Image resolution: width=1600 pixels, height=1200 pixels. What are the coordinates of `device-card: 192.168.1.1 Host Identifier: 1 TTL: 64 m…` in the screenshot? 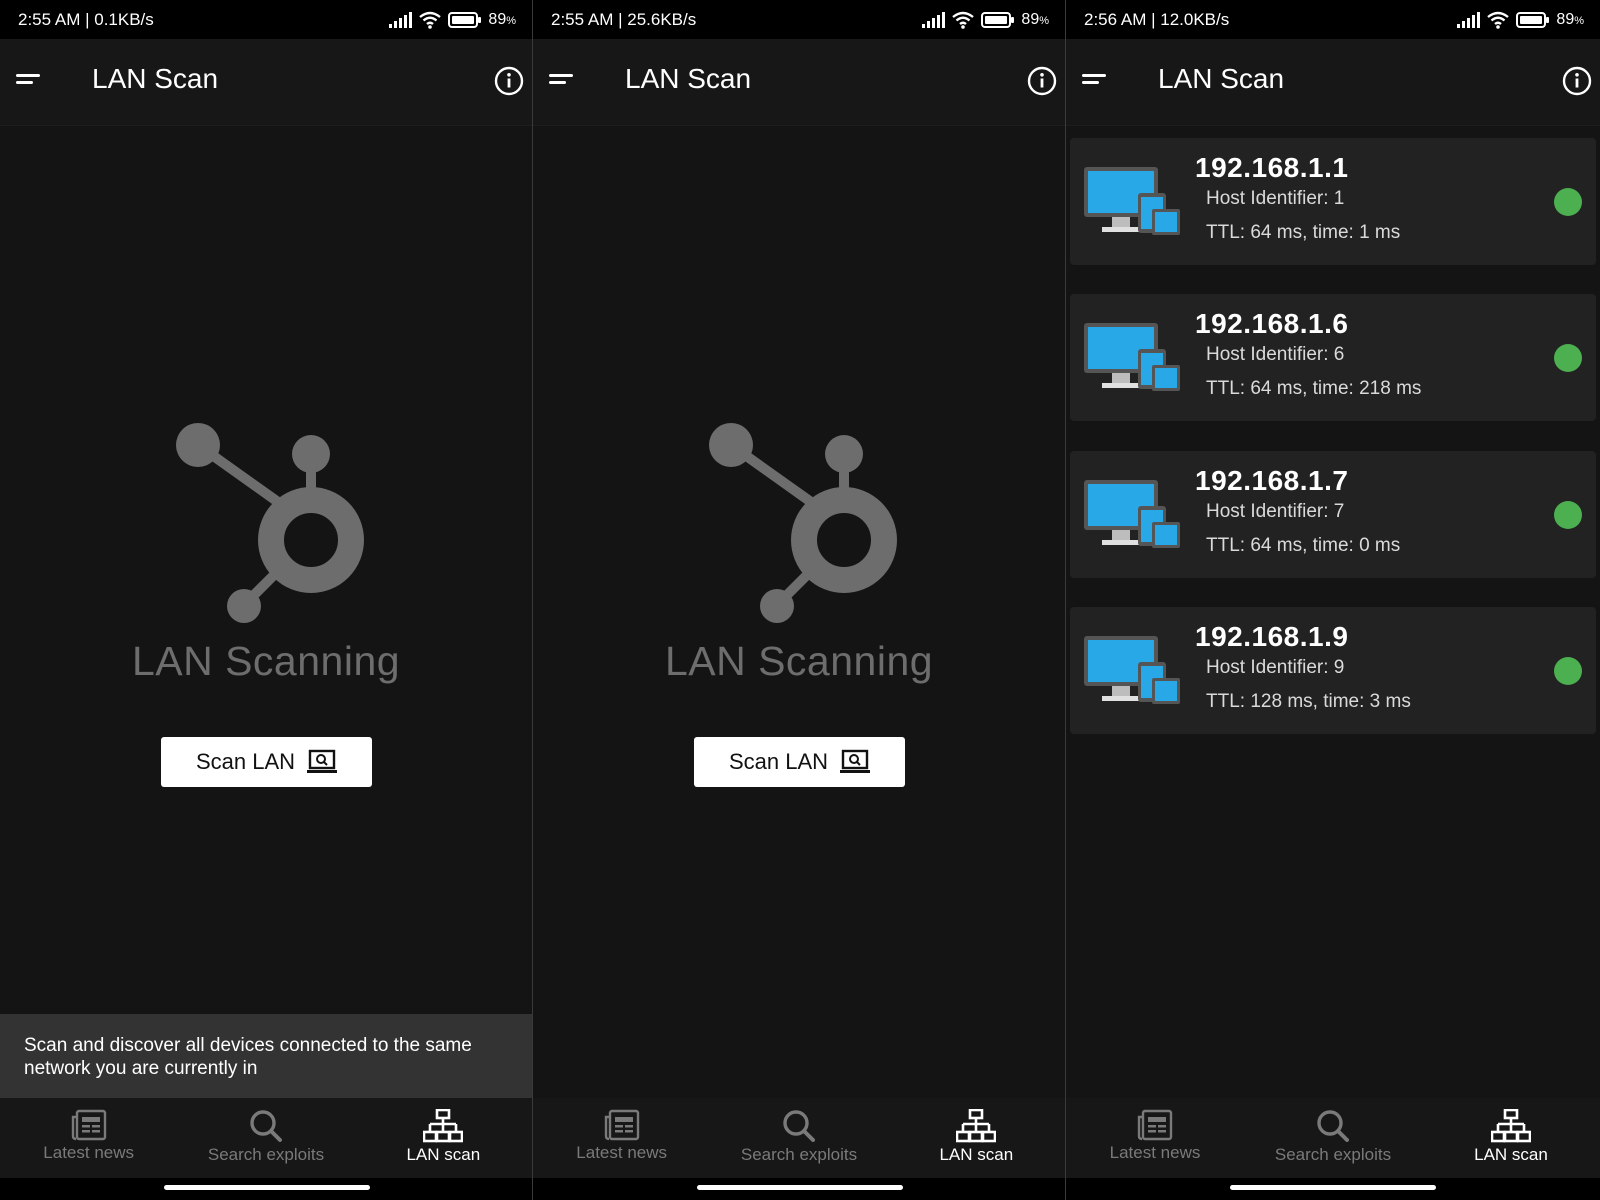 It's located at (1333, 201).